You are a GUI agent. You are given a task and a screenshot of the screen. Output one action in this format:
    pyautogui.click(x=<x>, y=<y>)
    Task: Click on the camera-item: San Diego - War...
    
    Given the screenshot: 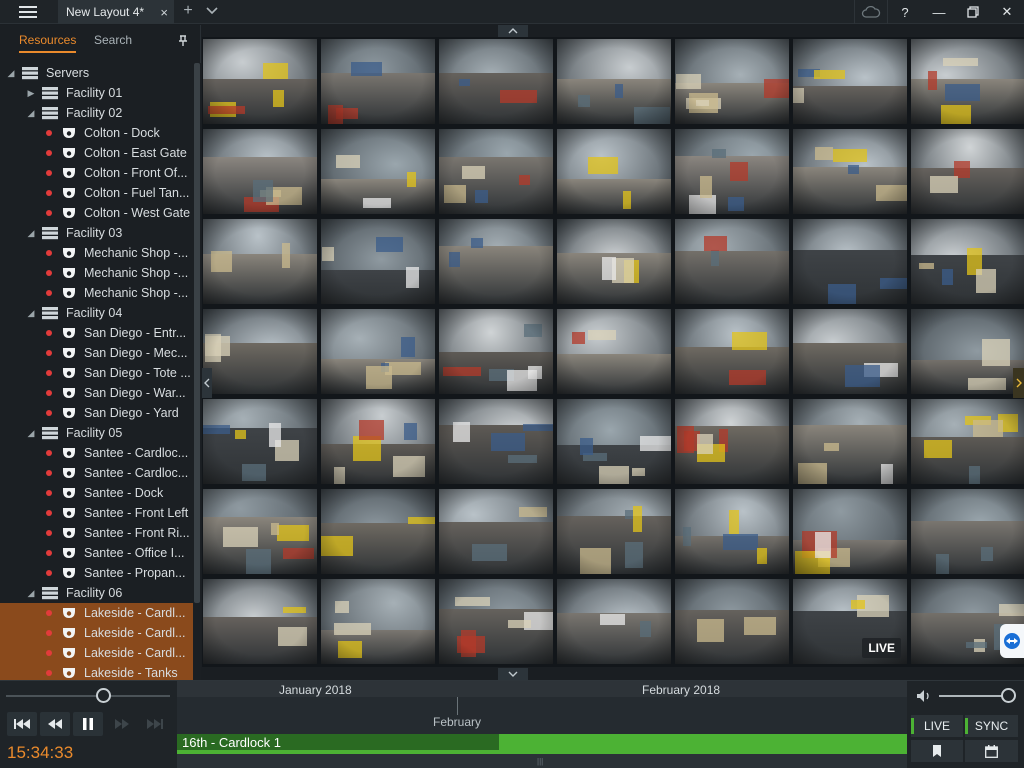 What is the action you would take?
    pyautogui.click(x=96, y=393)
    